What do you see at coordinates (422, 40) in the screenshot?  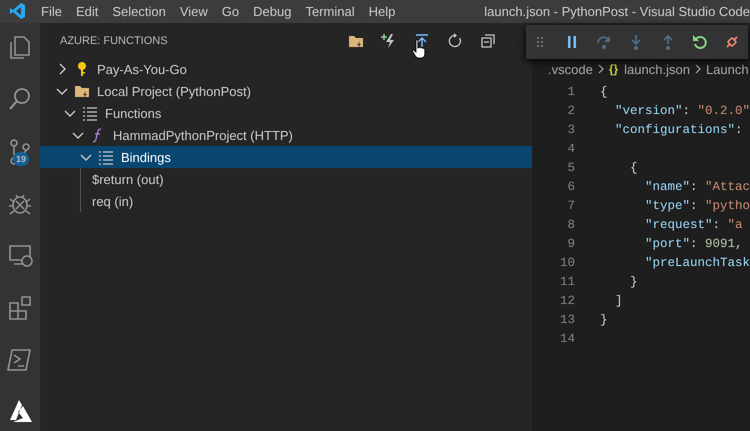 I see `upload-icon` at bounding box center [422, 40].